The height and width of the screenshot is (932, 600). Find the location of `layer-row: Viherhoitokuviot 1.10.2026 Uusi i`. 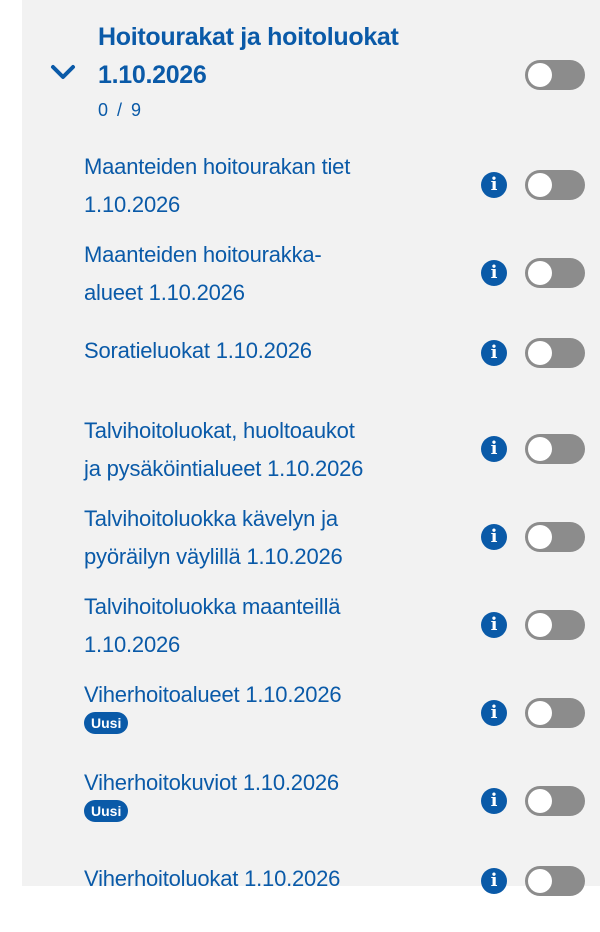

layer-row: Viherhoitokuviot 1.10.2026 Uusi i is located at coordinates (311, 800).